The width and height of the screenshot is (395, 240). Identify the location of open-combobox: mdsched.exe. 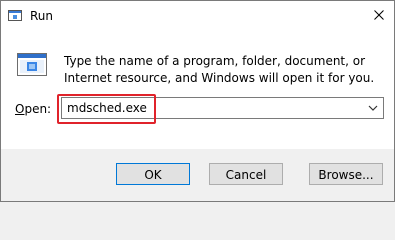
(222, 108).